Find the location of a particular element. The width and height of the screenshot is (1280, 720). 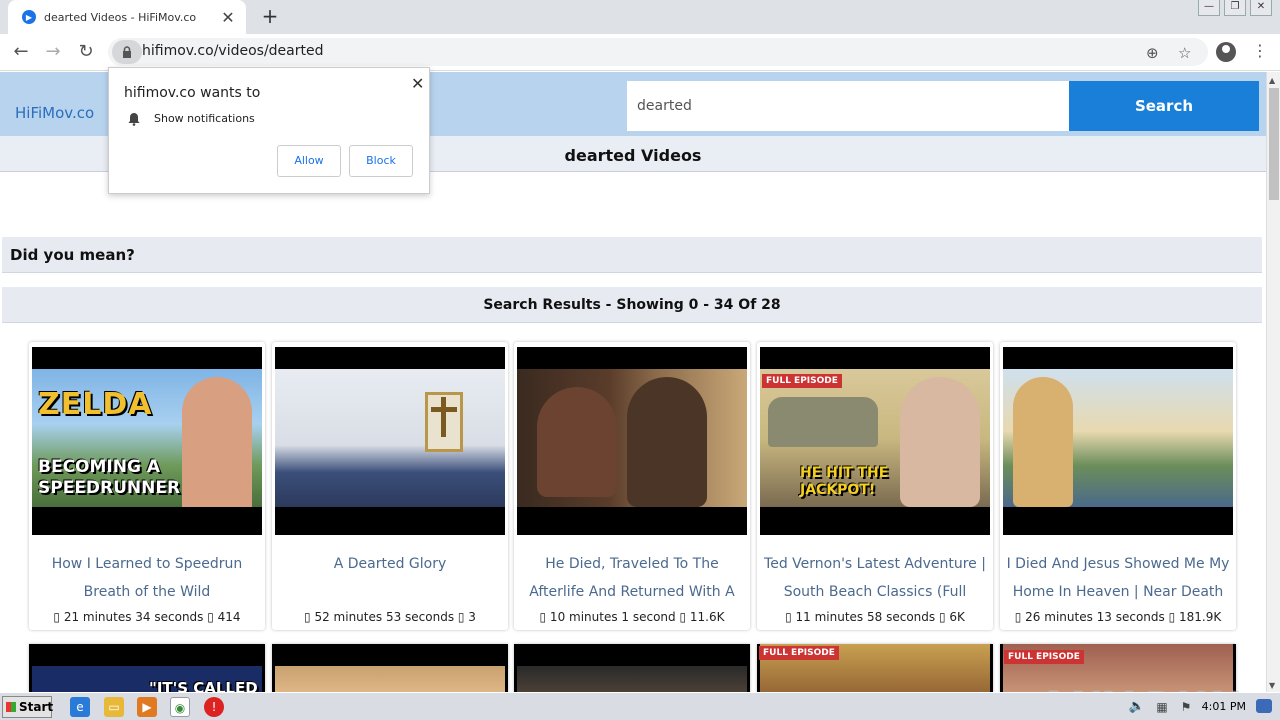

bookmark-star-icon: ☆ is located at coordinates (1184, 53).